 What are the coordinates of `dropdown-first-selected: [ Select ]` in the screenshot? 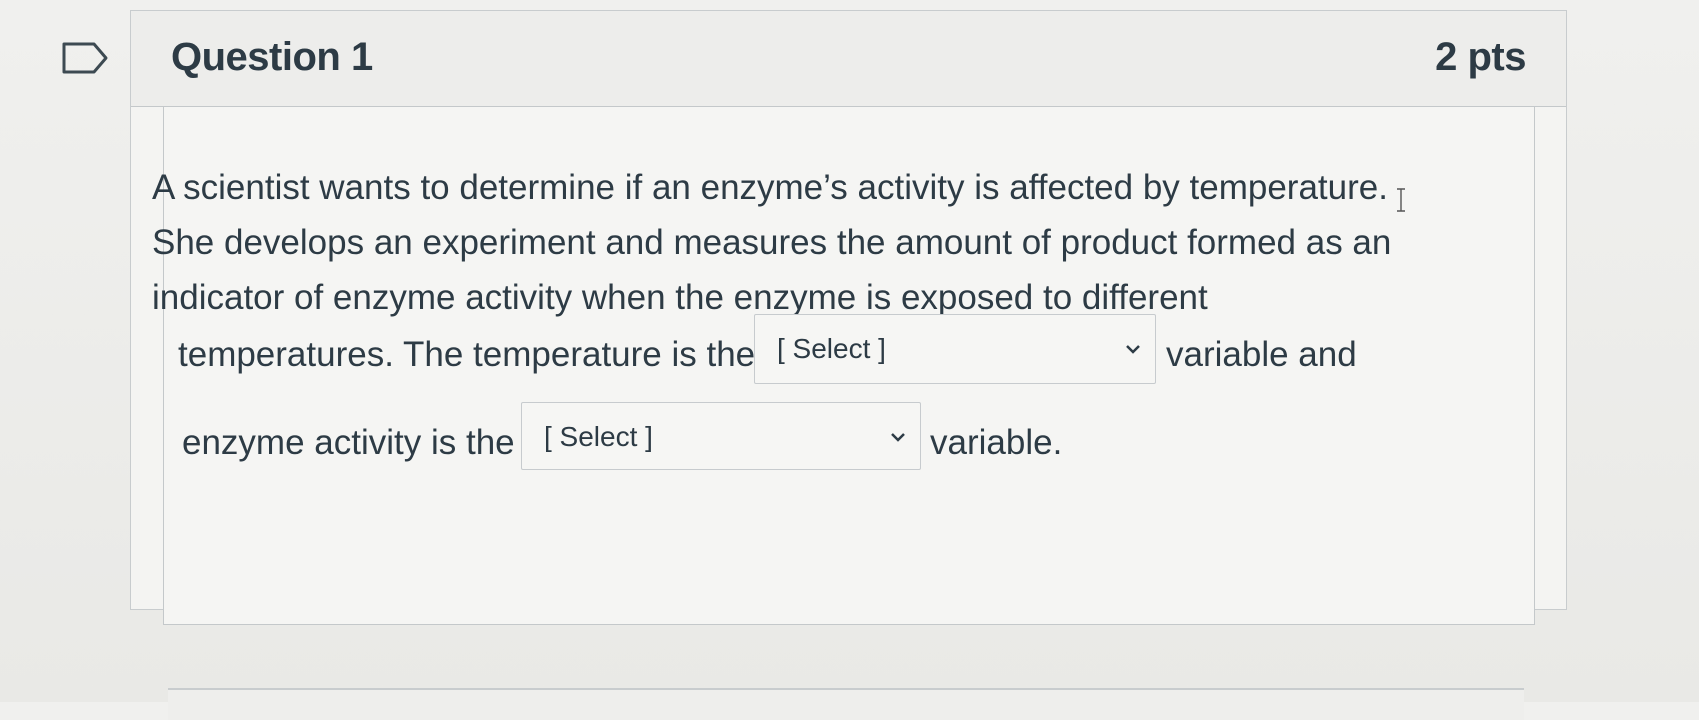 It's located at (831, 348).